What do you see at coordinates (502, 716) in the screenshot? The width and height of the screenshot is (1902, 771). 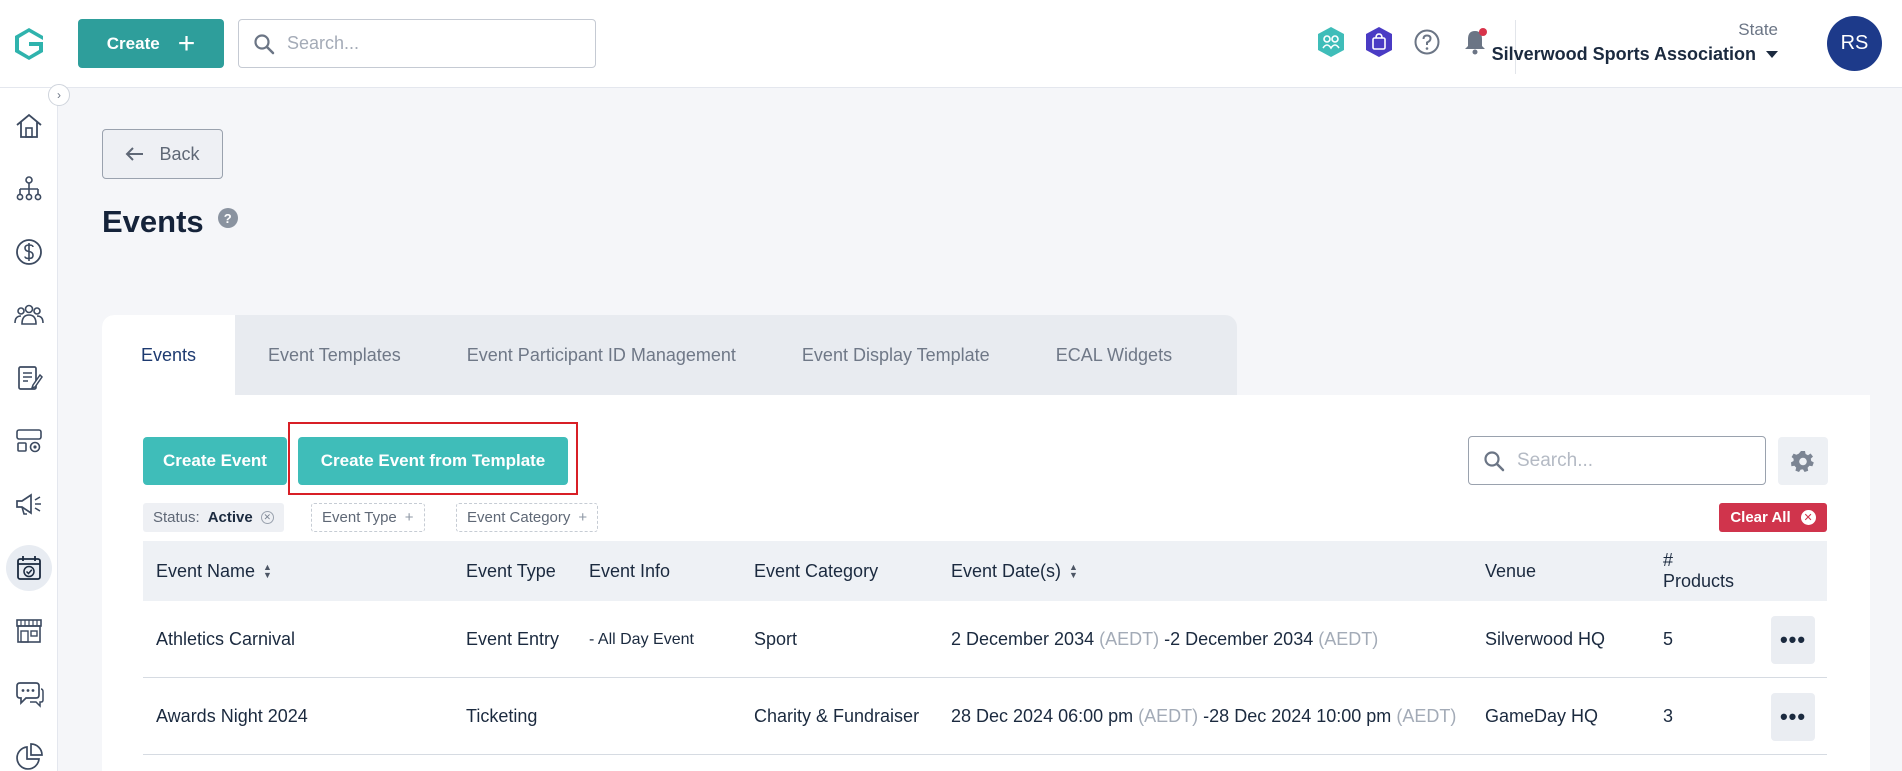 I see `event-type: Ticketing` at bounding box center [502, 716].